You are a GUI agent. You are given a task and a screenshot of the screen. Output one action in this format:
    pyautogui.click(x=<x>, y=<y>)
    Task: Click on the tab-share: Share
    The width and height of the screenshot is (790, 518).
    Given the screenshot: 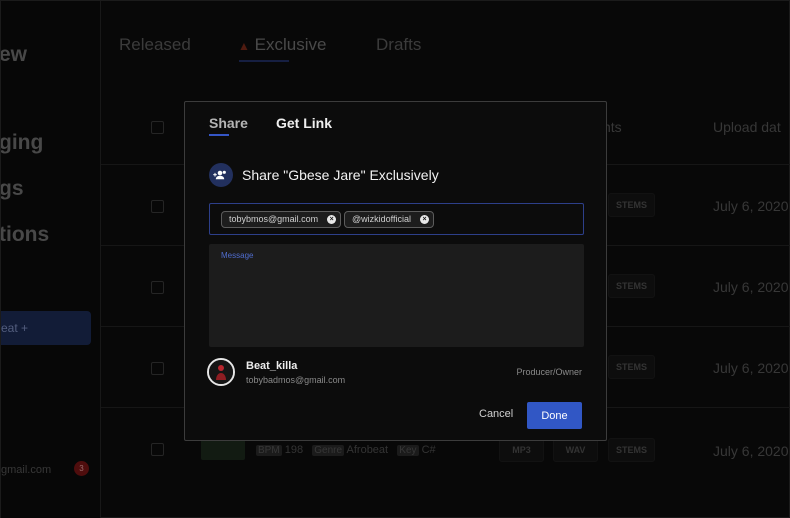 What is the action you would take?
    pyautogui.click(x=228, y=123)
    